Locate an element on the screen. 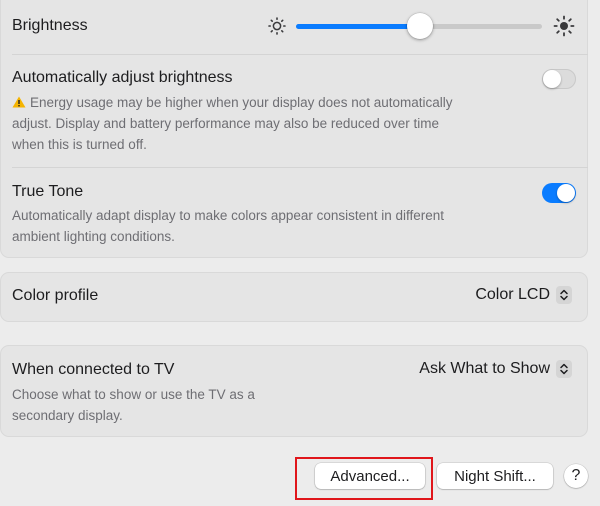 This screenshot has width=600, height=506. tv-description-line-1: Choose what to show or use the TV as a is located at coordinates (133, 394).